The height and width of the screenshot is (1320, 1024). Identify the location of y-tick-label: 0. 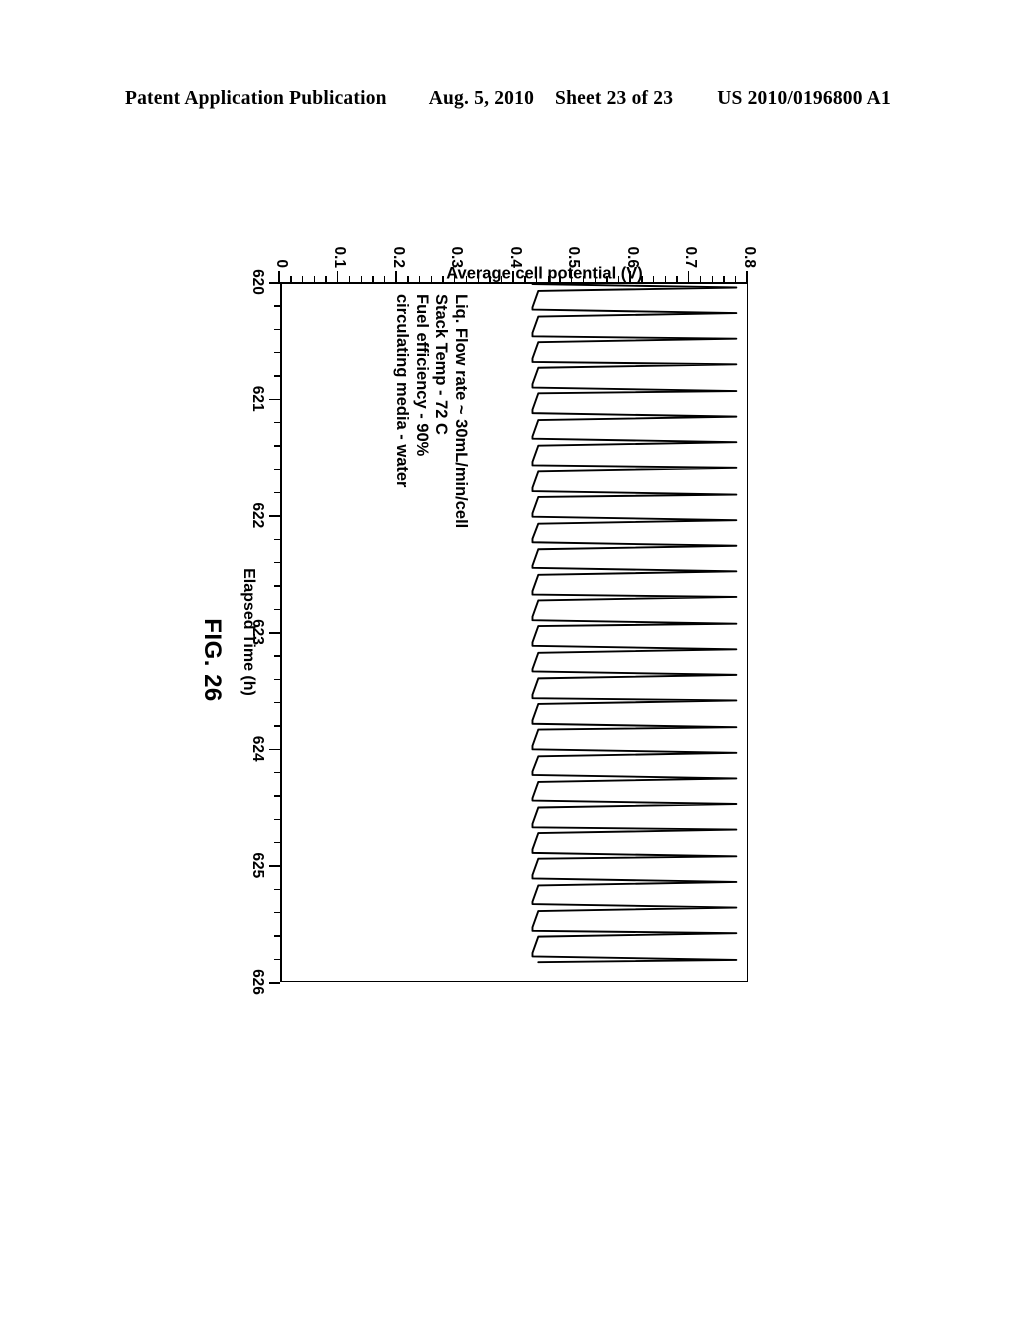
(281, 263).